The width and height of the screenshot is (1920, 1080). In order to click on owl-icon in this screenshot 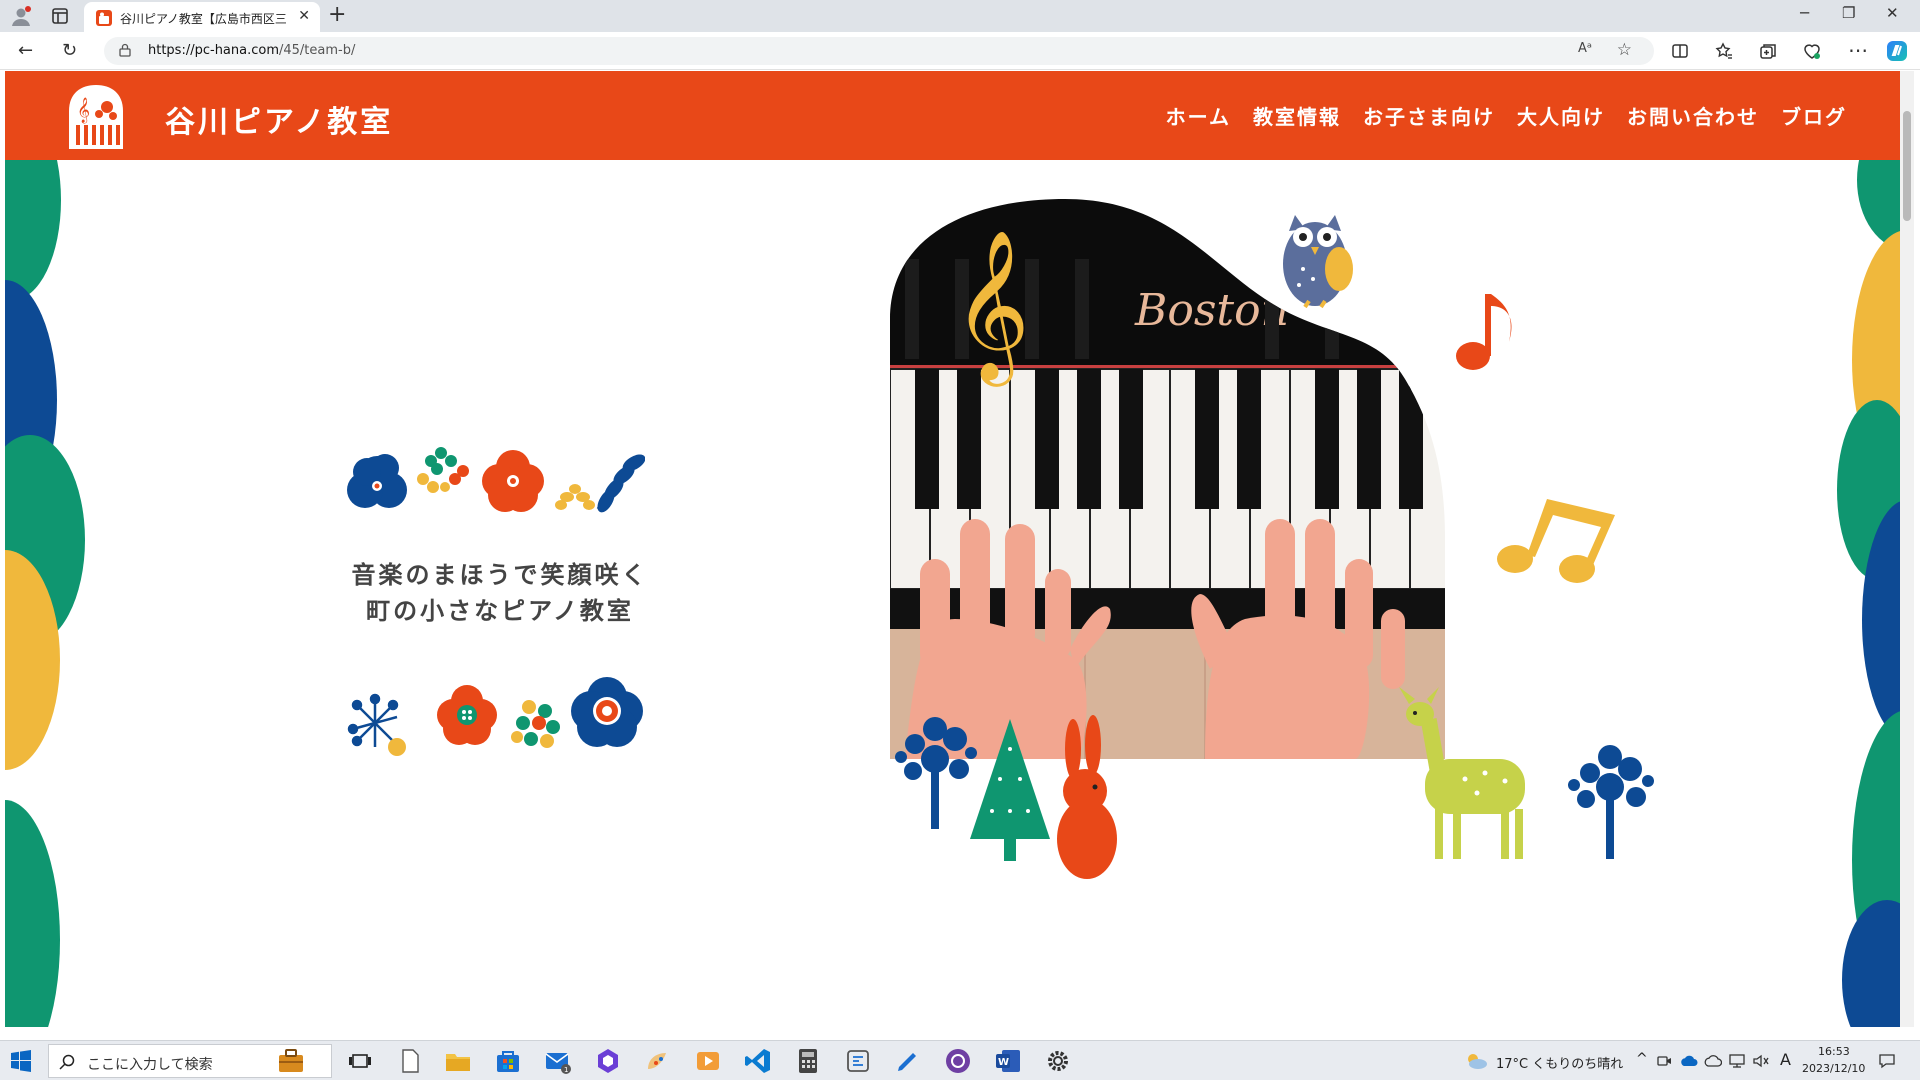, I will do `click(1318, 262)`.